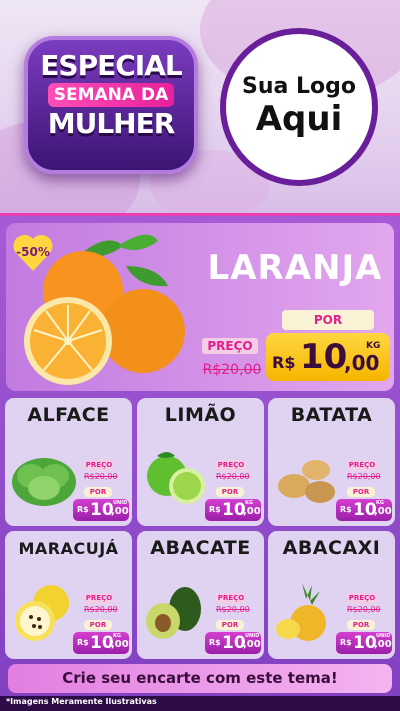  What do you see at coordinates (200, 678) in the screenshot?
I see `cta-banner: Crie seu encarte com este tema!` at bounding box center [200, 678].